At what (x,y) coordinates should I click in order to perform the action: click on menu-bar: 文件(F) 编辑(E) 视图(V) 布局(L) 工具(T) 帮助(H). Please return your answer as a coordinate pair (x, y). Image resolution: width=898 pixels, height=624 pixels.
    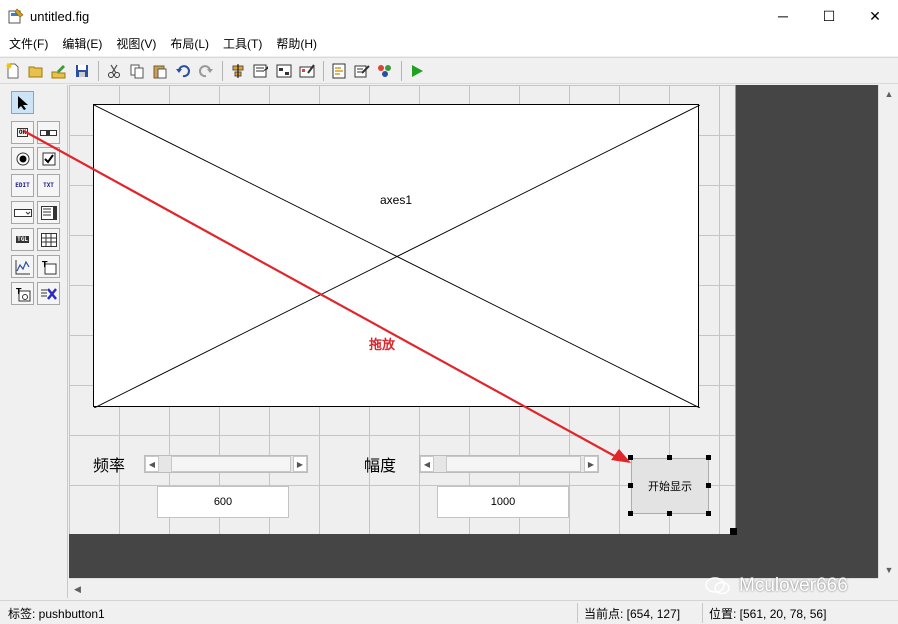
    Looking at the image, I should click on (449, 44).